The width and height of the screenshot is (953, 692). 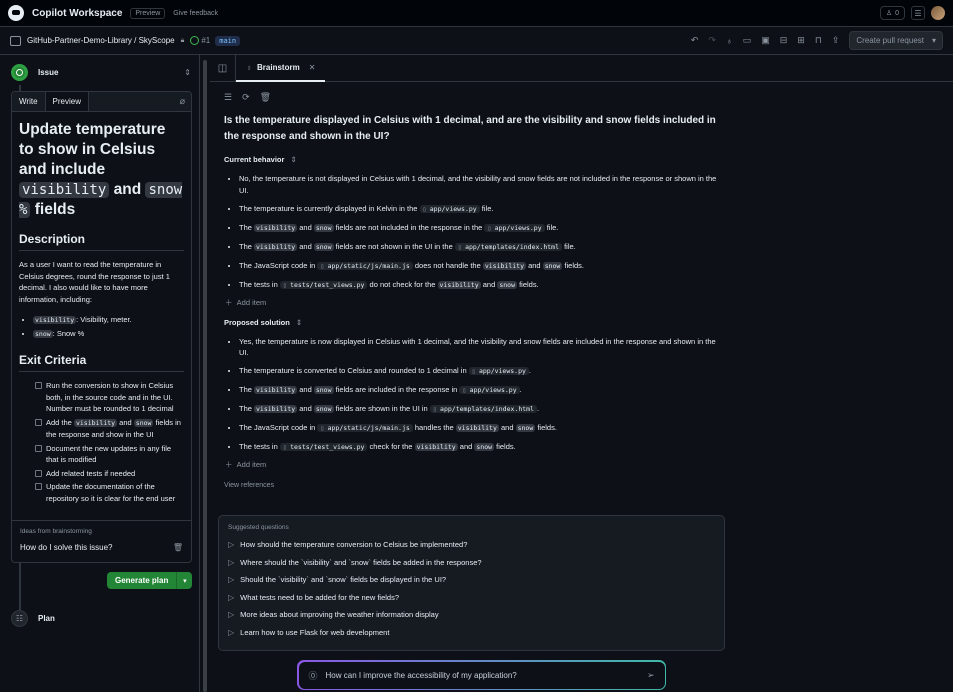 I want to click on close-icon: ✕, so click(x=312, y=67).